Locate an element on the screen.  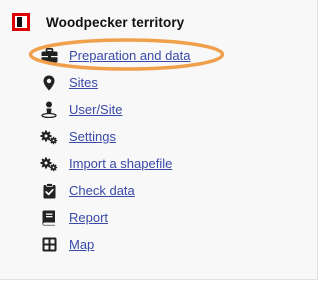
menu-item-map: Map is located at coordinates (115, 244).